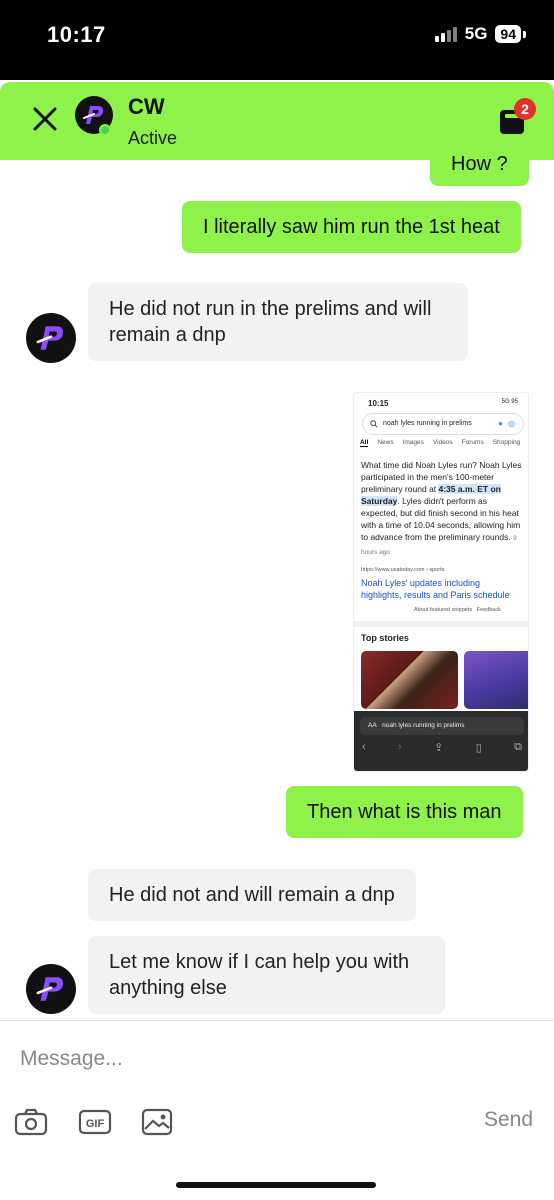 The image size is (554, 1200). I want to click on contact-name: CW, so click(146, 106).